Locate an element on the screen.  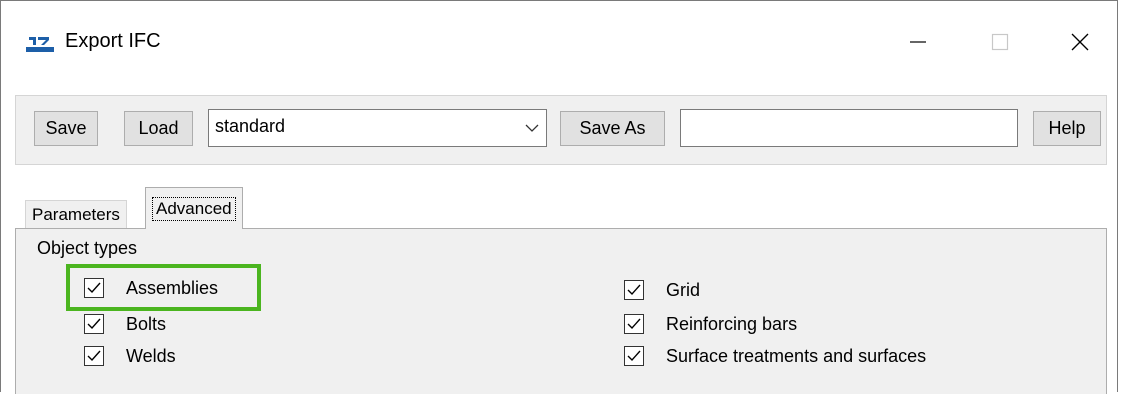
maximize-icon is located at coordinates (1000, 42).